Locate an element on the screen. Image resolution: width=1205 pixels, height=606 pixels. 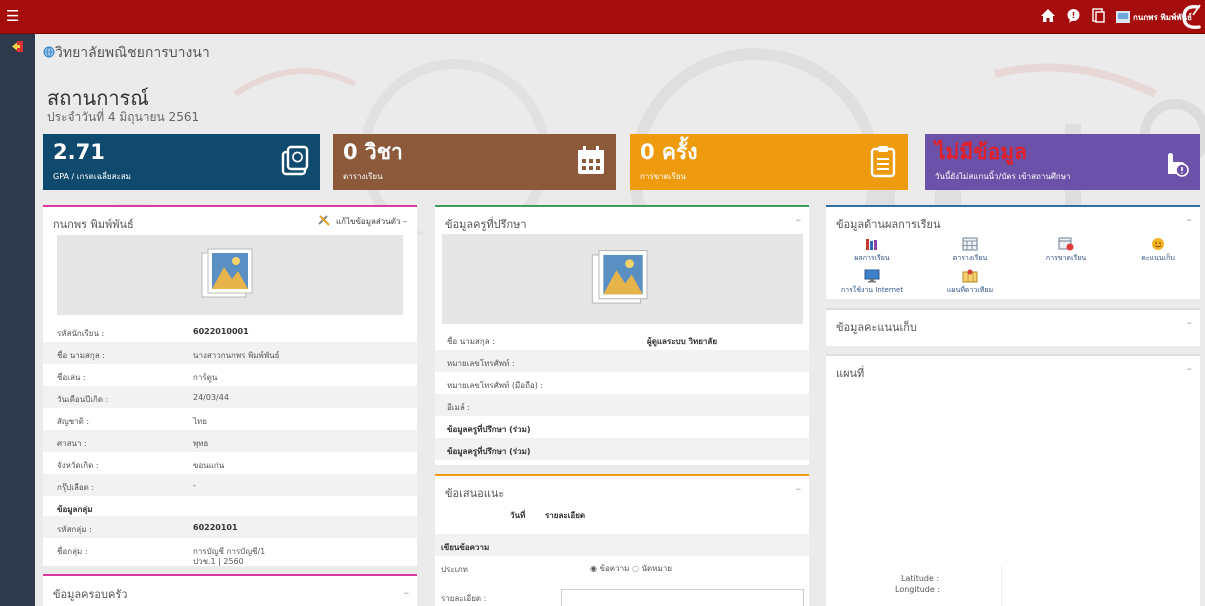
absence-calendar-icon is located at coordinates (1066, 244).